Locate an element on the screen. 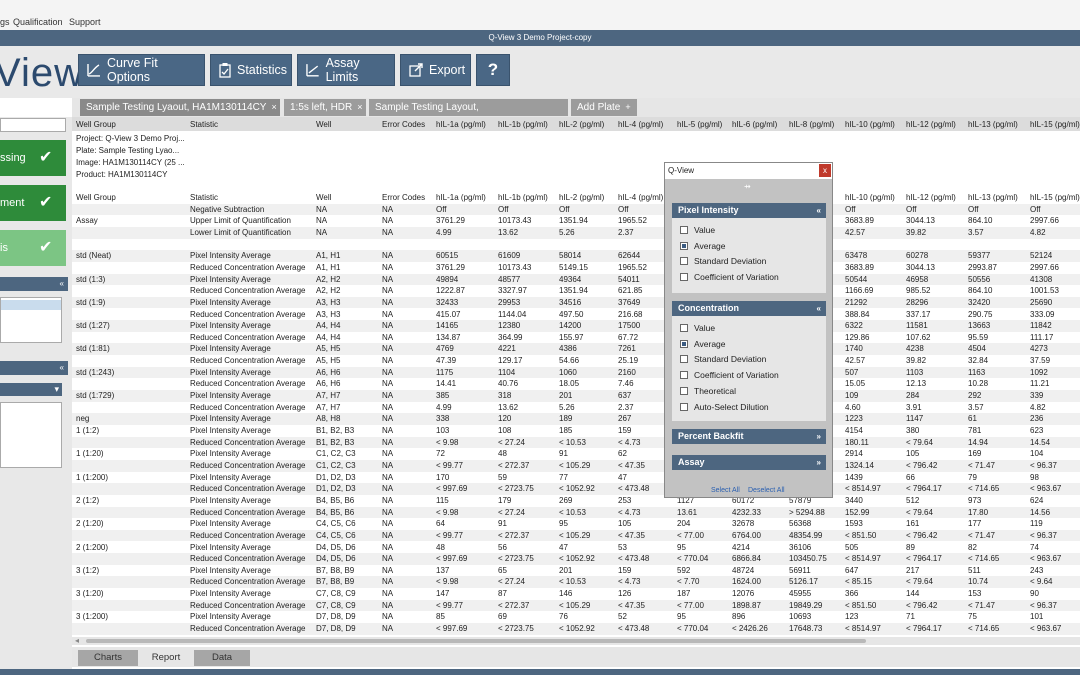  pixel-intensity-header: Pixel Intensity « is located at coordinates (749, 210).